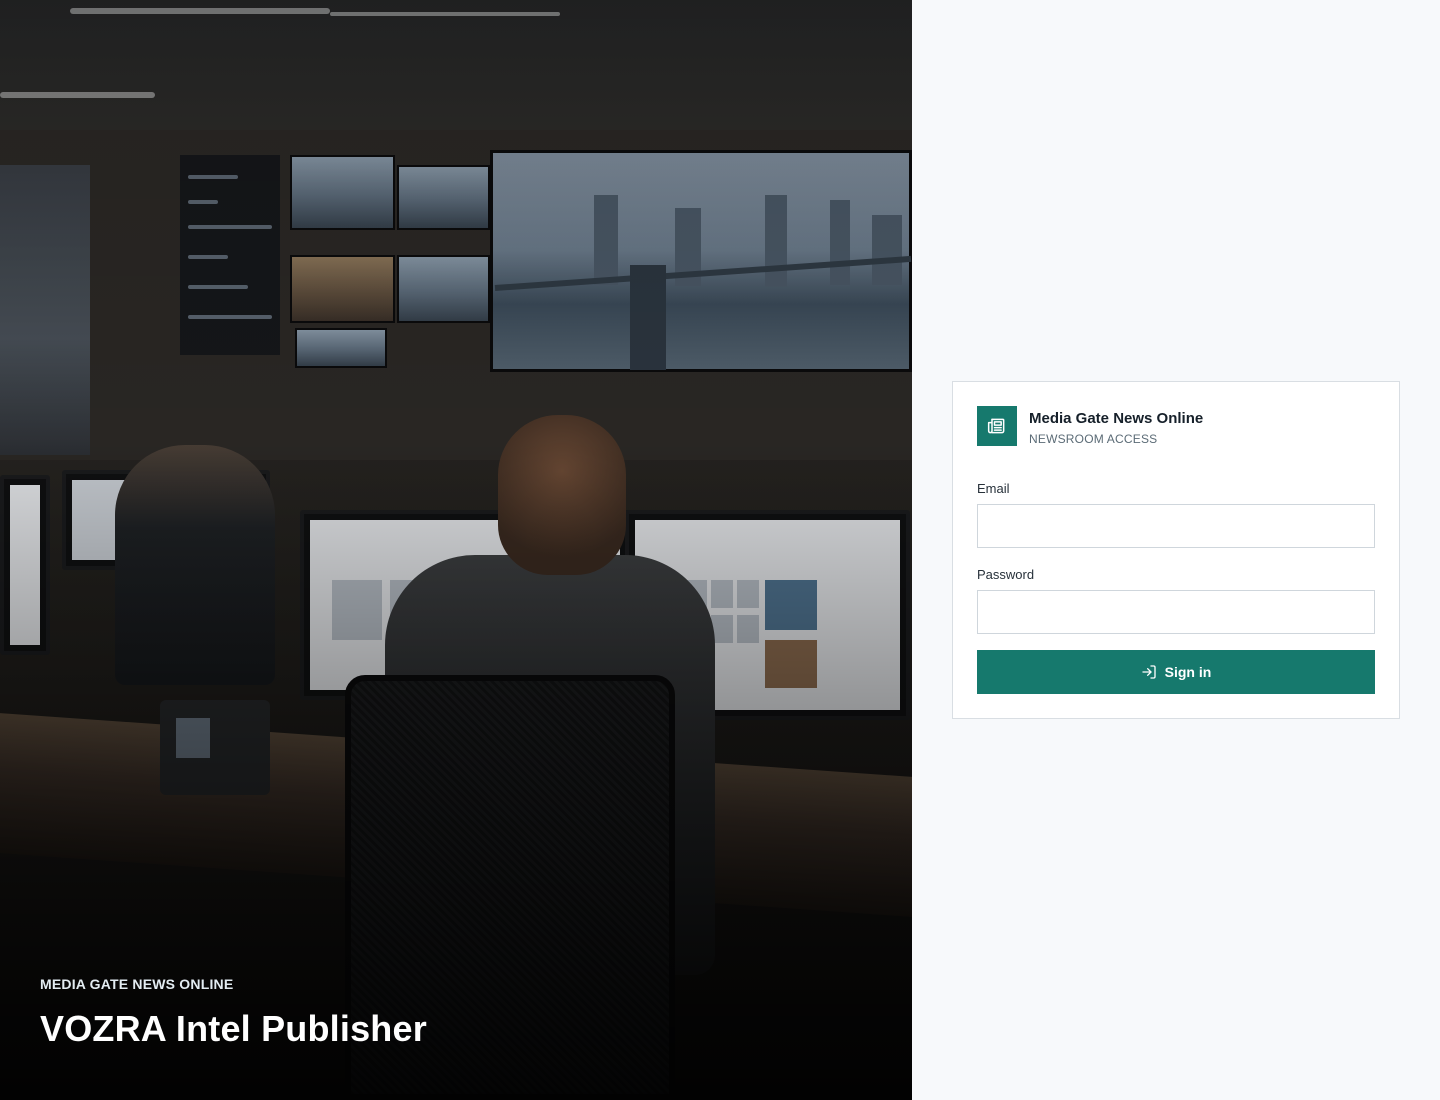 This screenshot has height=1100, width=1440. Describe the element at coordinates (233, 1028) in the screenshot. I see `hero-title: VOZRA Intel Publisher` at that location.